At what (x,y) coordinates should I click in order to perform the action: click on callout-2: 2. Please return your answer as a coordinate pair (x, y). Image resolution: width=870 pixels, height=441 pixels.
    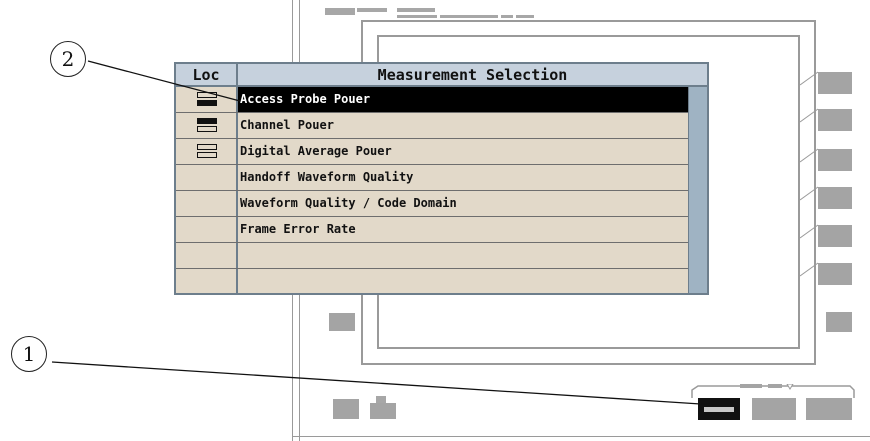
    Looking at the image, I should click on (68, 59).